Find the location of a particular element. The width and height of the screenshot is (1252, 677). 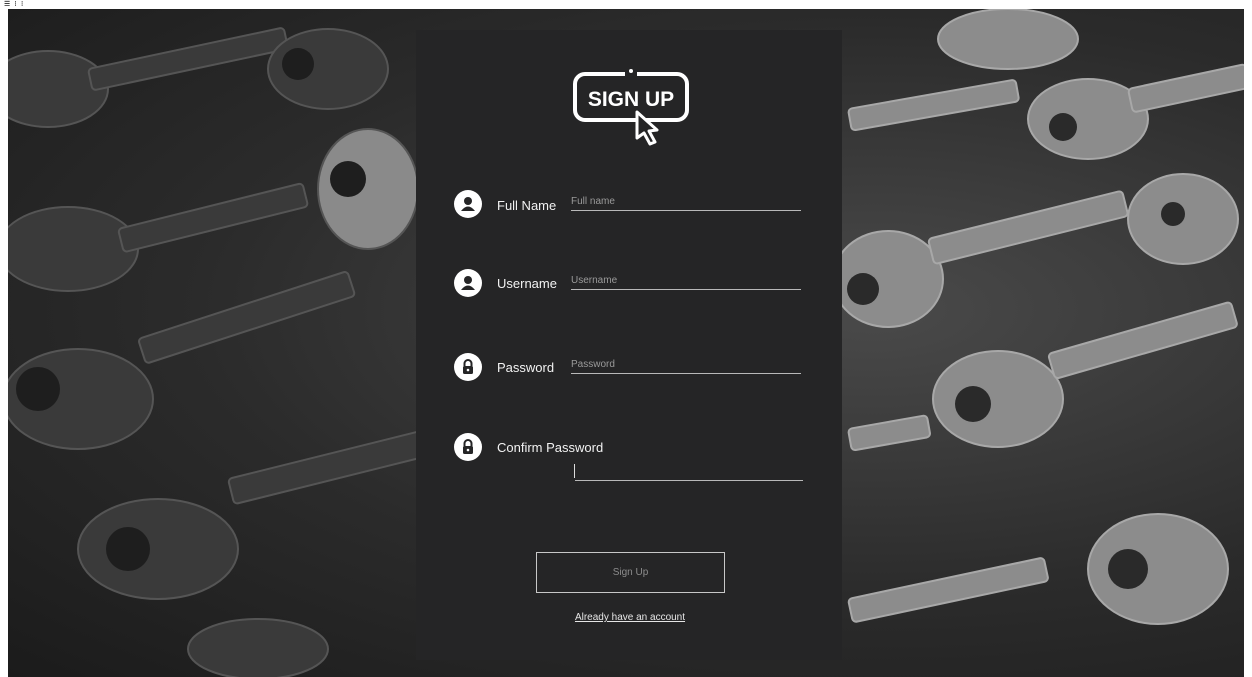

confirm-password-input is located at coordinates (689, 473).